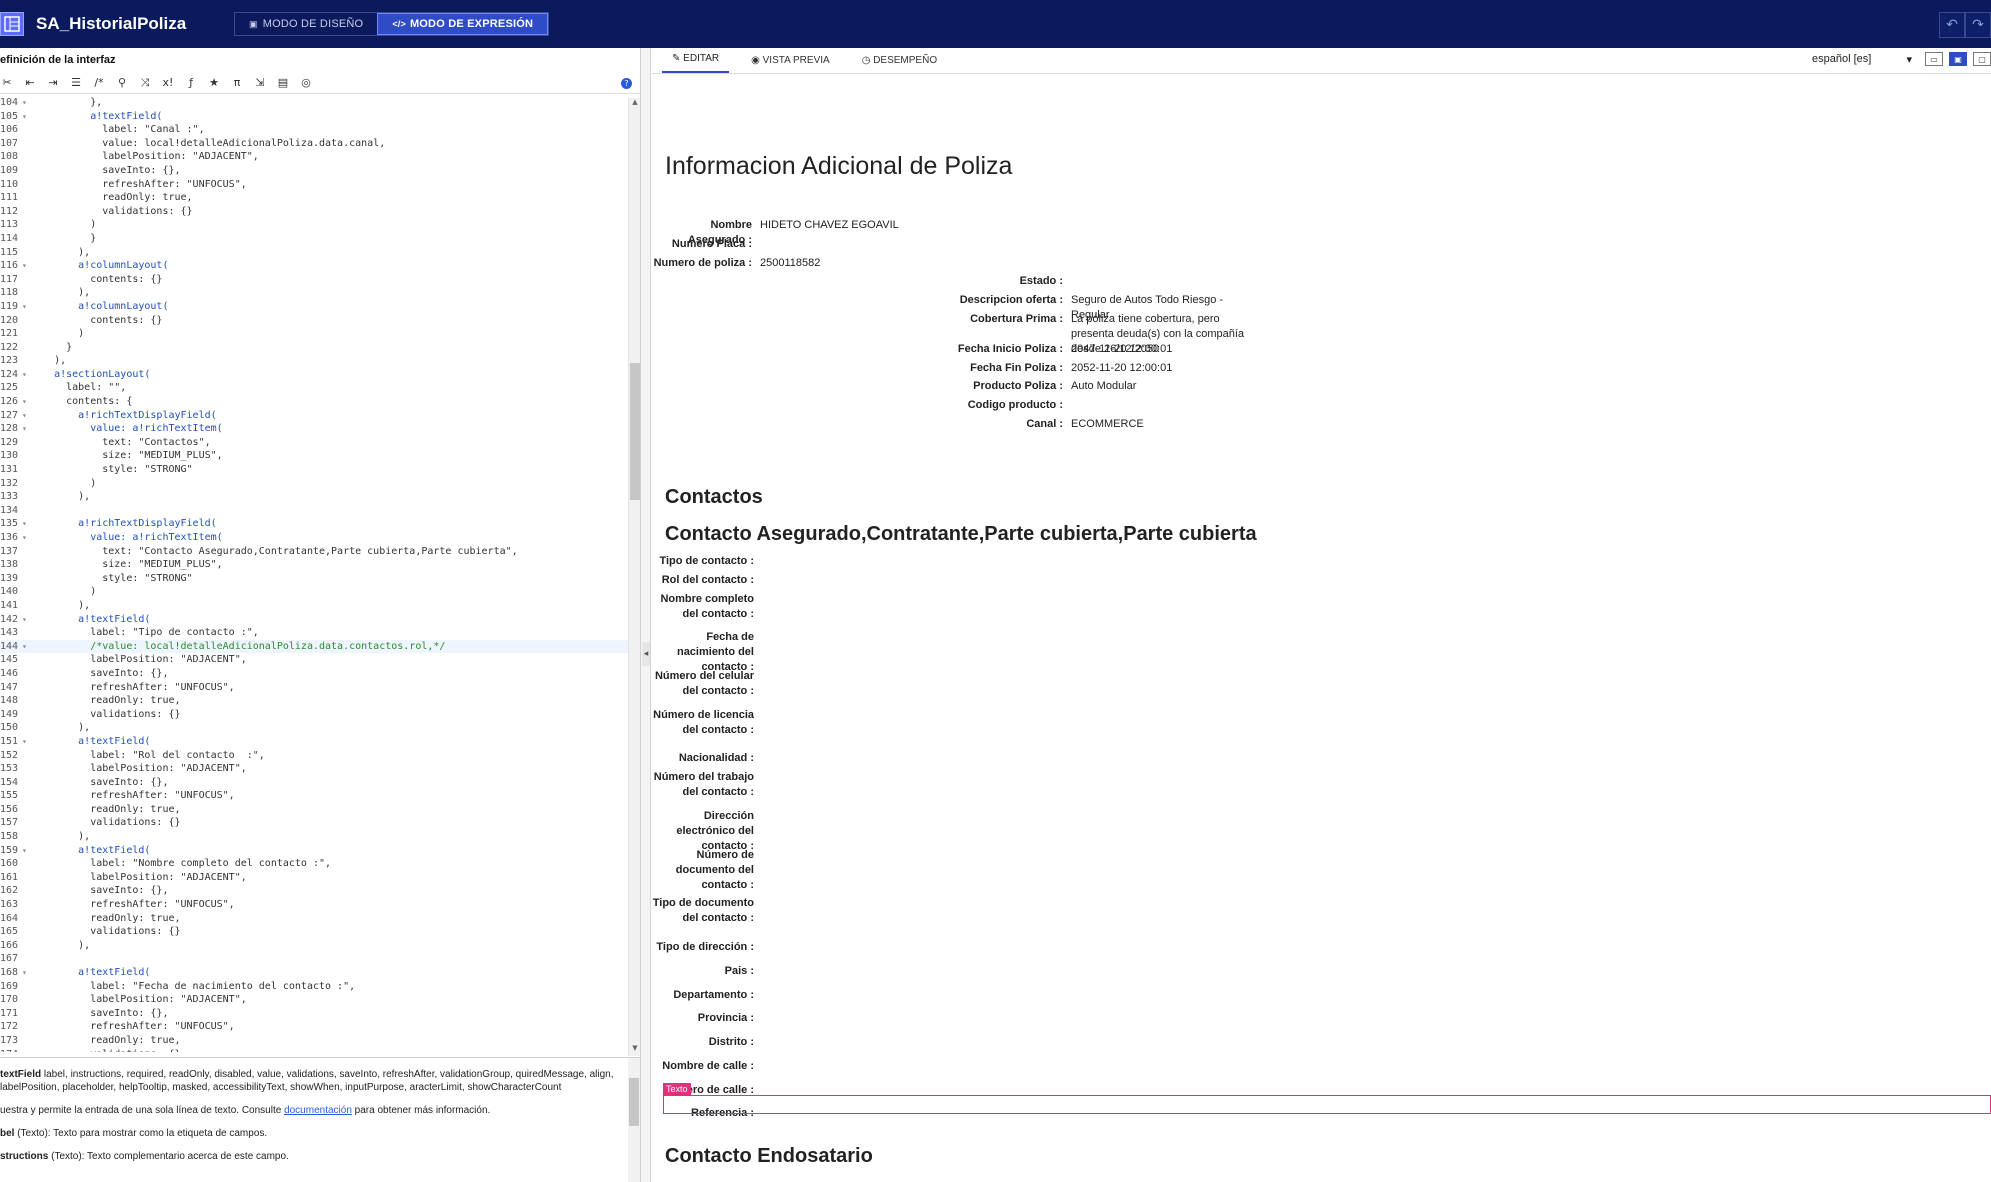 This screenshot has height=1182, width=1991. What do you see at coordinates (314, 321) in the screenshot?
I see `code-line: 120 contents: {}` at bounding box center [314, 321].